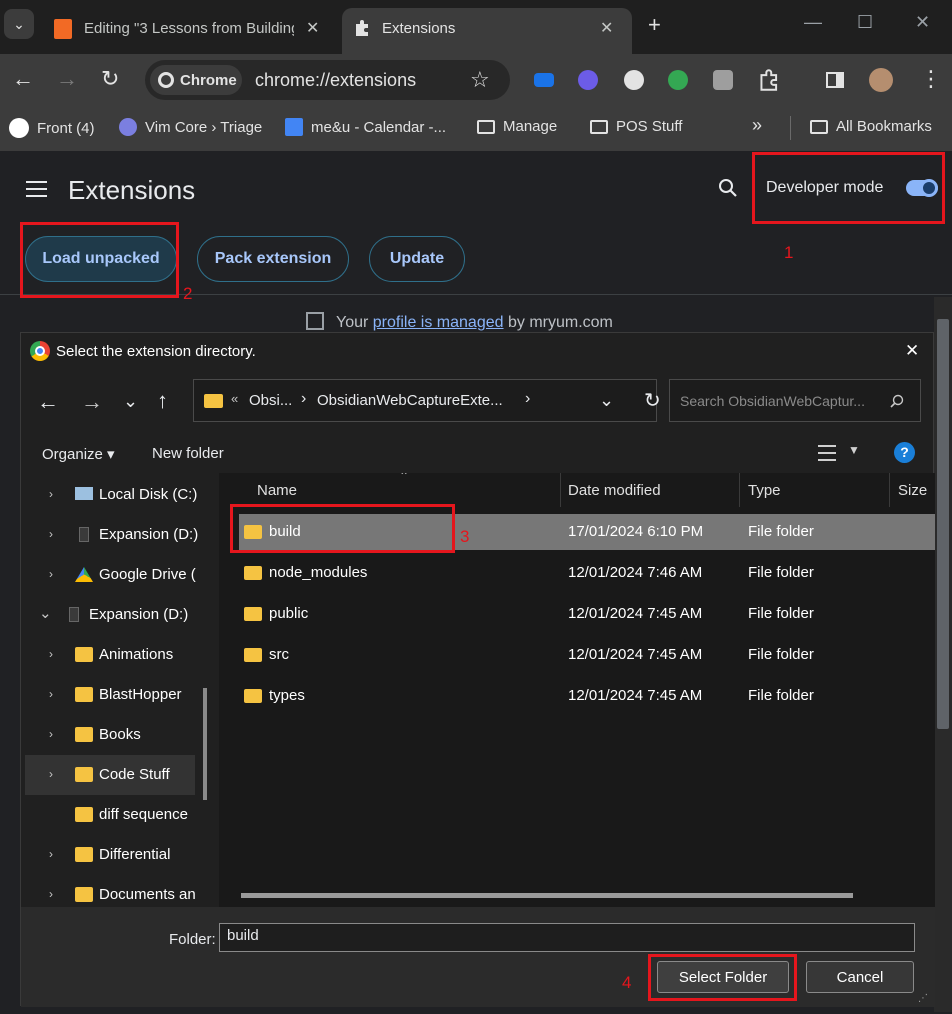  I want to click on nav-item-blasthopper: › BlastHopper, so click(110, 695).